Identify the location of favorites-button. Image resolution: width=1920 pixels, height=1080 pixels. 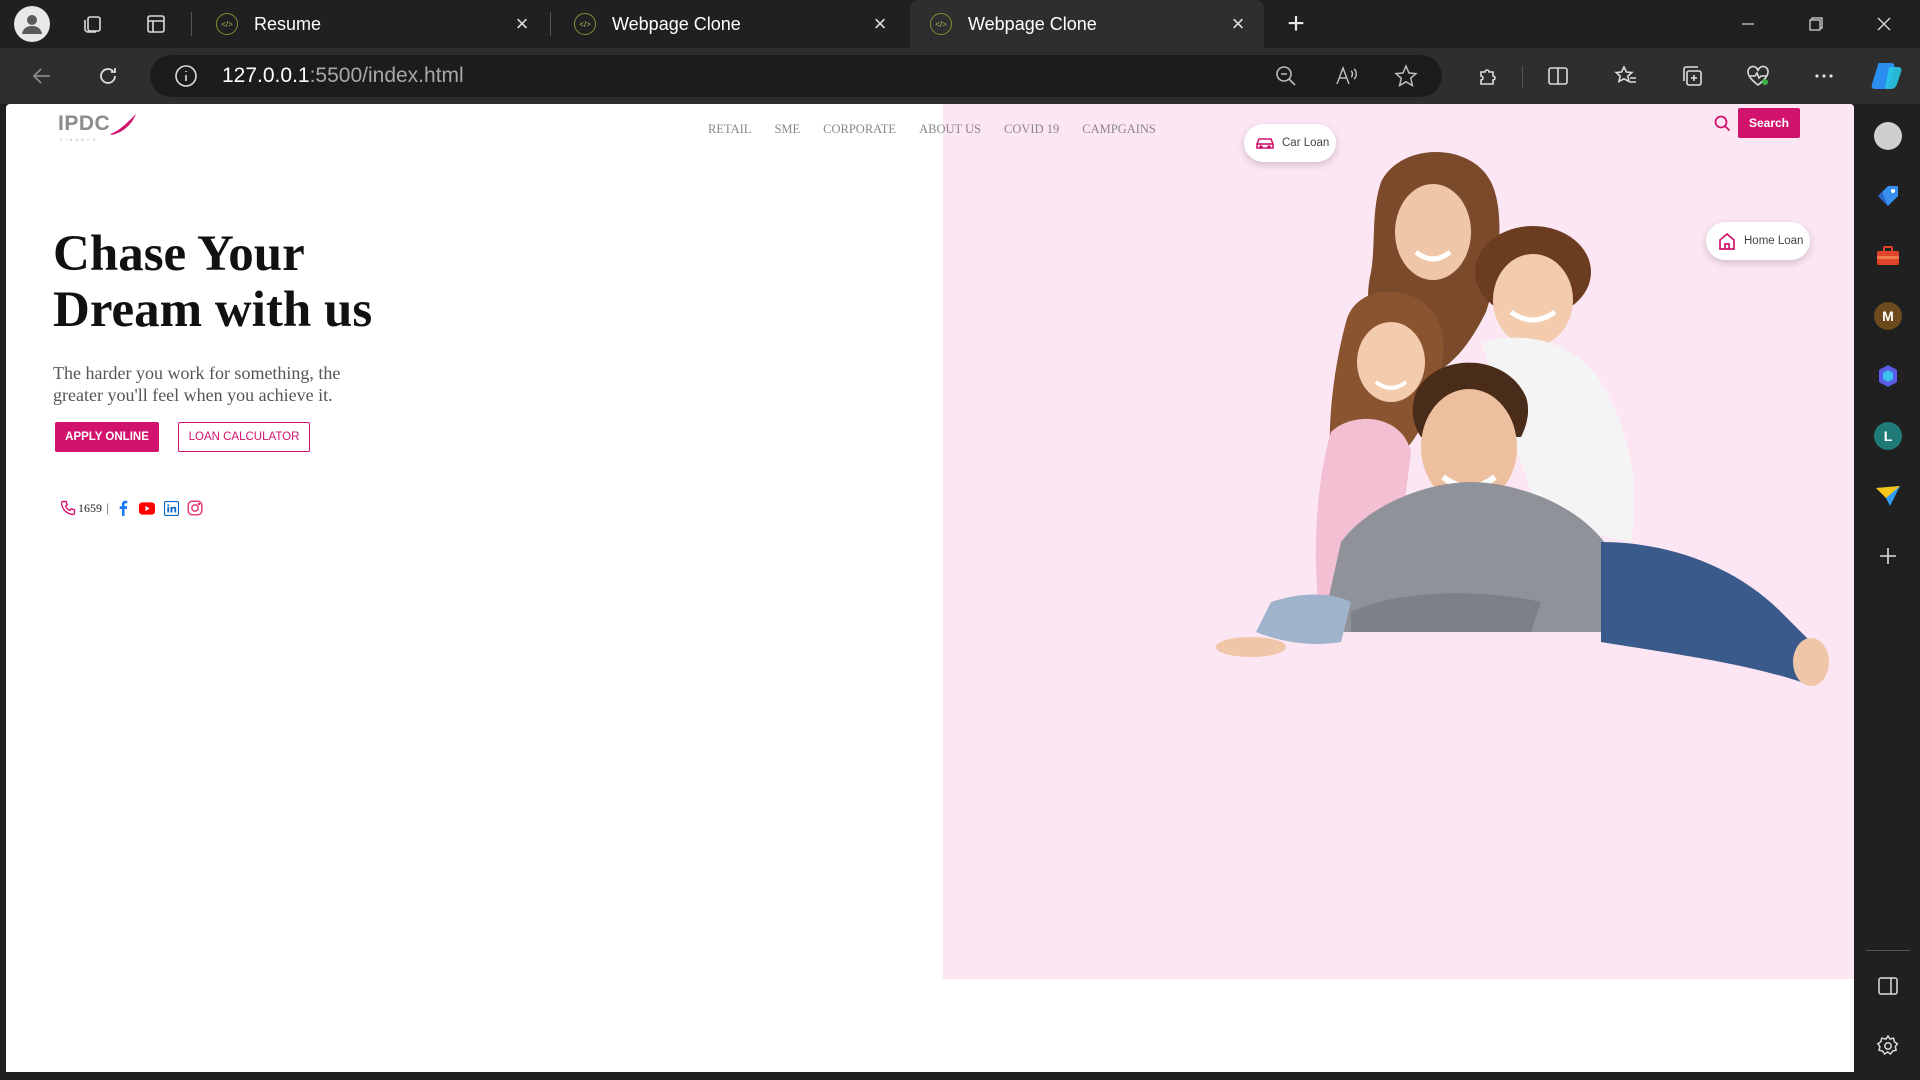
(1626, 76).